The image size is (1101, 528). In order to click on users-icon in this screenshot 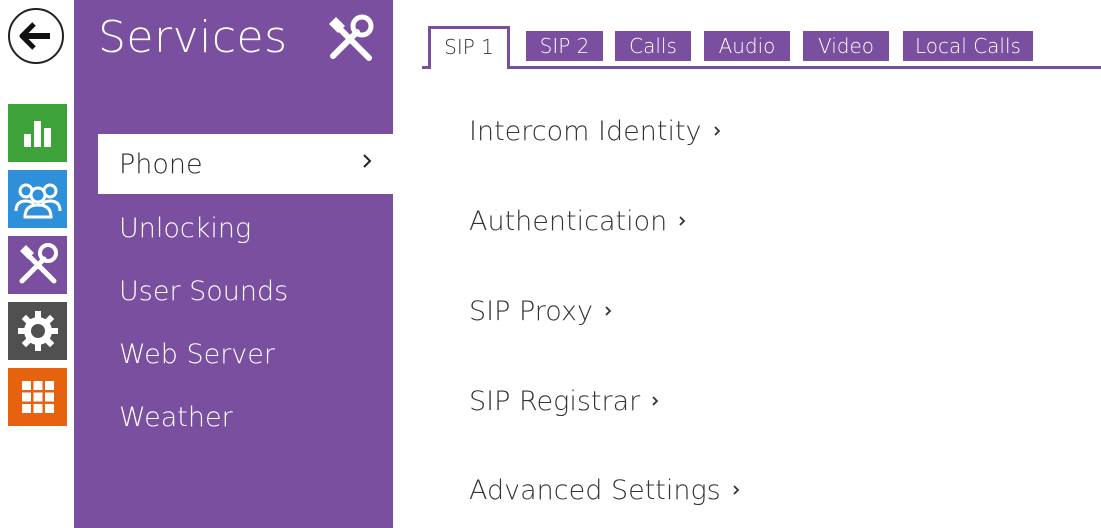, I will do `click(37, 201)`.